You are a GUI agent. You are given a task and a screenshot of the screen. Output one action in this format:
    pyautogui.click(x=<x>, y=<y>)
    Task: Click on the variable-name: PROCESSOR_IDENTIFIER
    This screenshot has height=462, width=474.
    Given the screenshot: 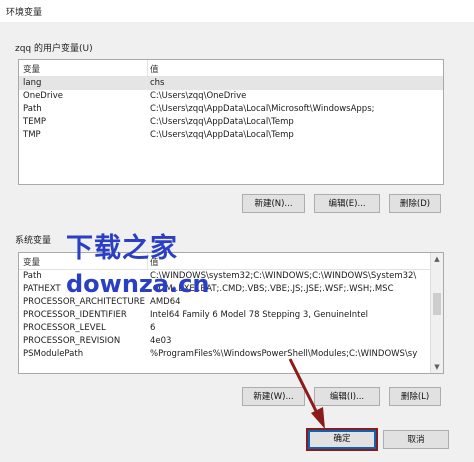 What is the action you would take?
    pyautogui.click(x=75, y=315)
    